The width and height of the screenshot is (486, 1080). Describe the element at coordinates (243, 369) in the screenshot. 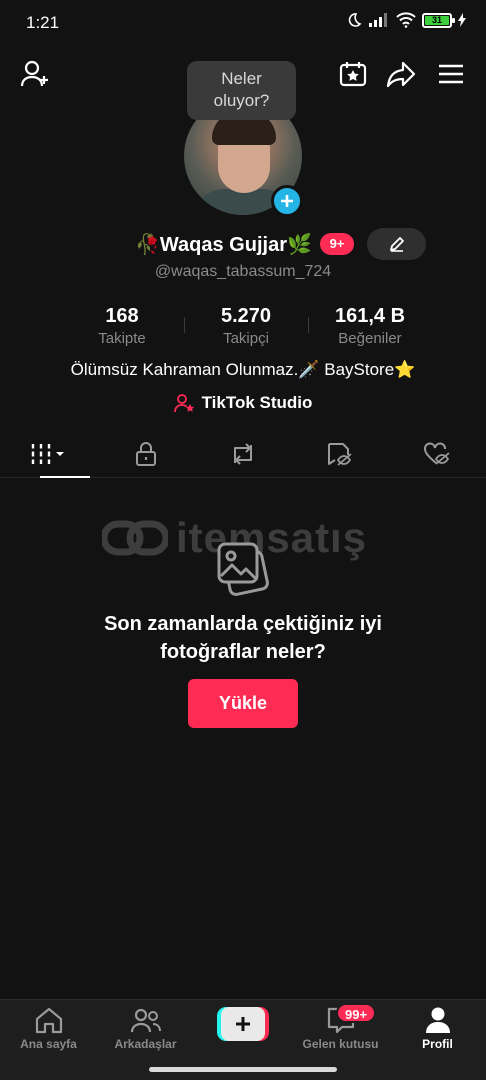

I see `profile-bio: Ölümsüz Kahraman Olunmaz.🗡️ BayStore⭐` at that location.